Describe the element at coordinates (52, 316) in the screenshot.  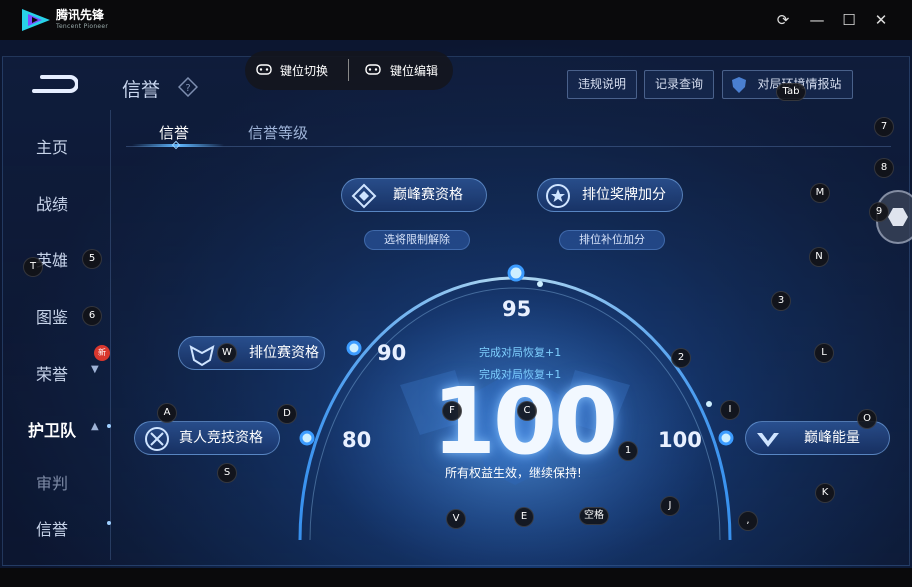
I see `nav-item-guide: 图鉴` at that location.